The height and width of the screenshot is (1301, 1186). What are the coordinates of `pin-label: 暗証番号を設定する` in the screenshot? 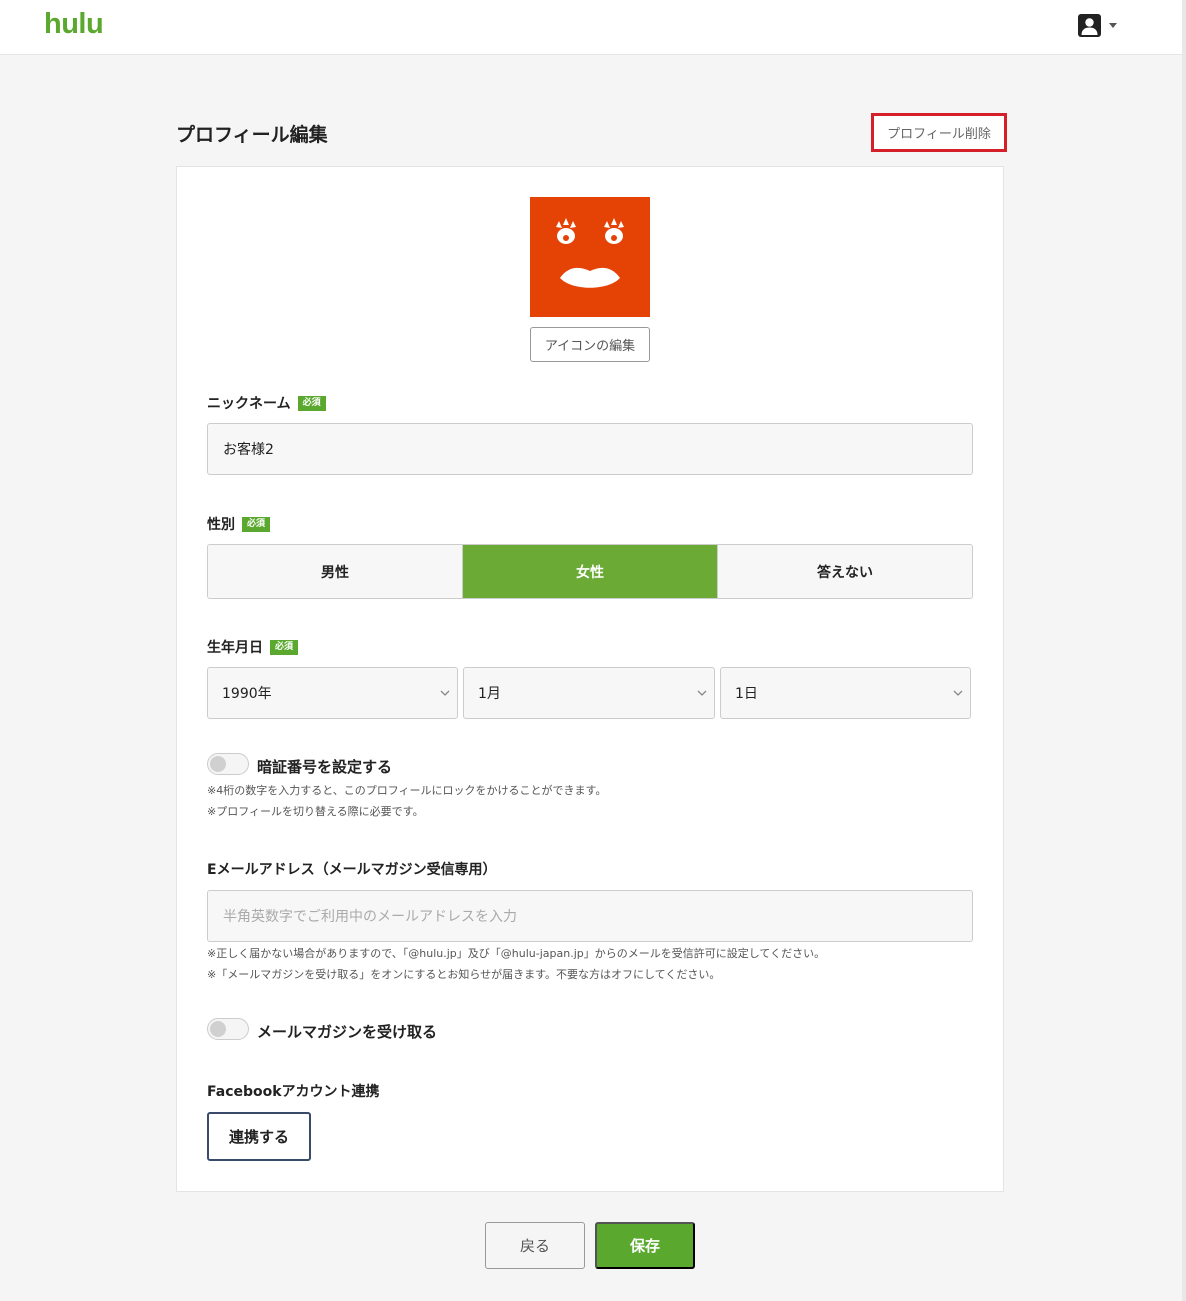 It's located at (325, 767).